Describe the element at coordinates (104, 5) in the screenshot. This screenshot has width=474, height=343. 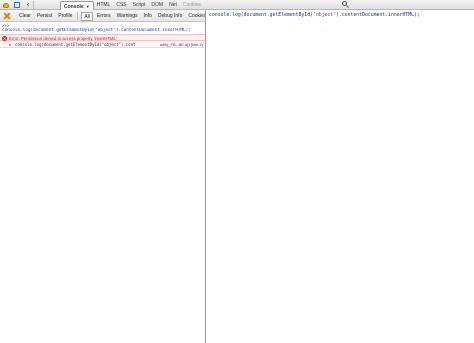
I see `tab-html: HTML` at that location.